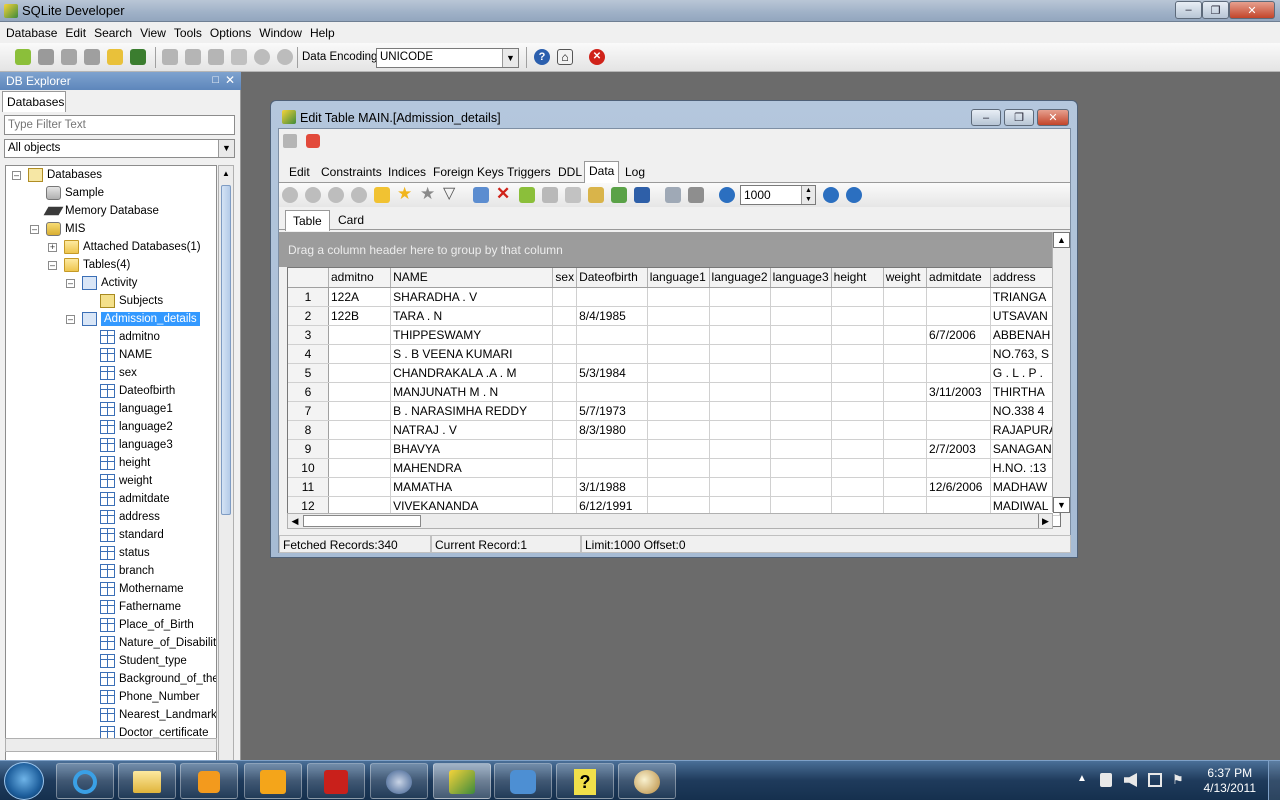 The image size is (1280, 800). What do you see at coordinates (472, 373) in the screenshot?
I see `grid-cell: CHANDRAKALA .A . M` at bounding box center [472, 373].